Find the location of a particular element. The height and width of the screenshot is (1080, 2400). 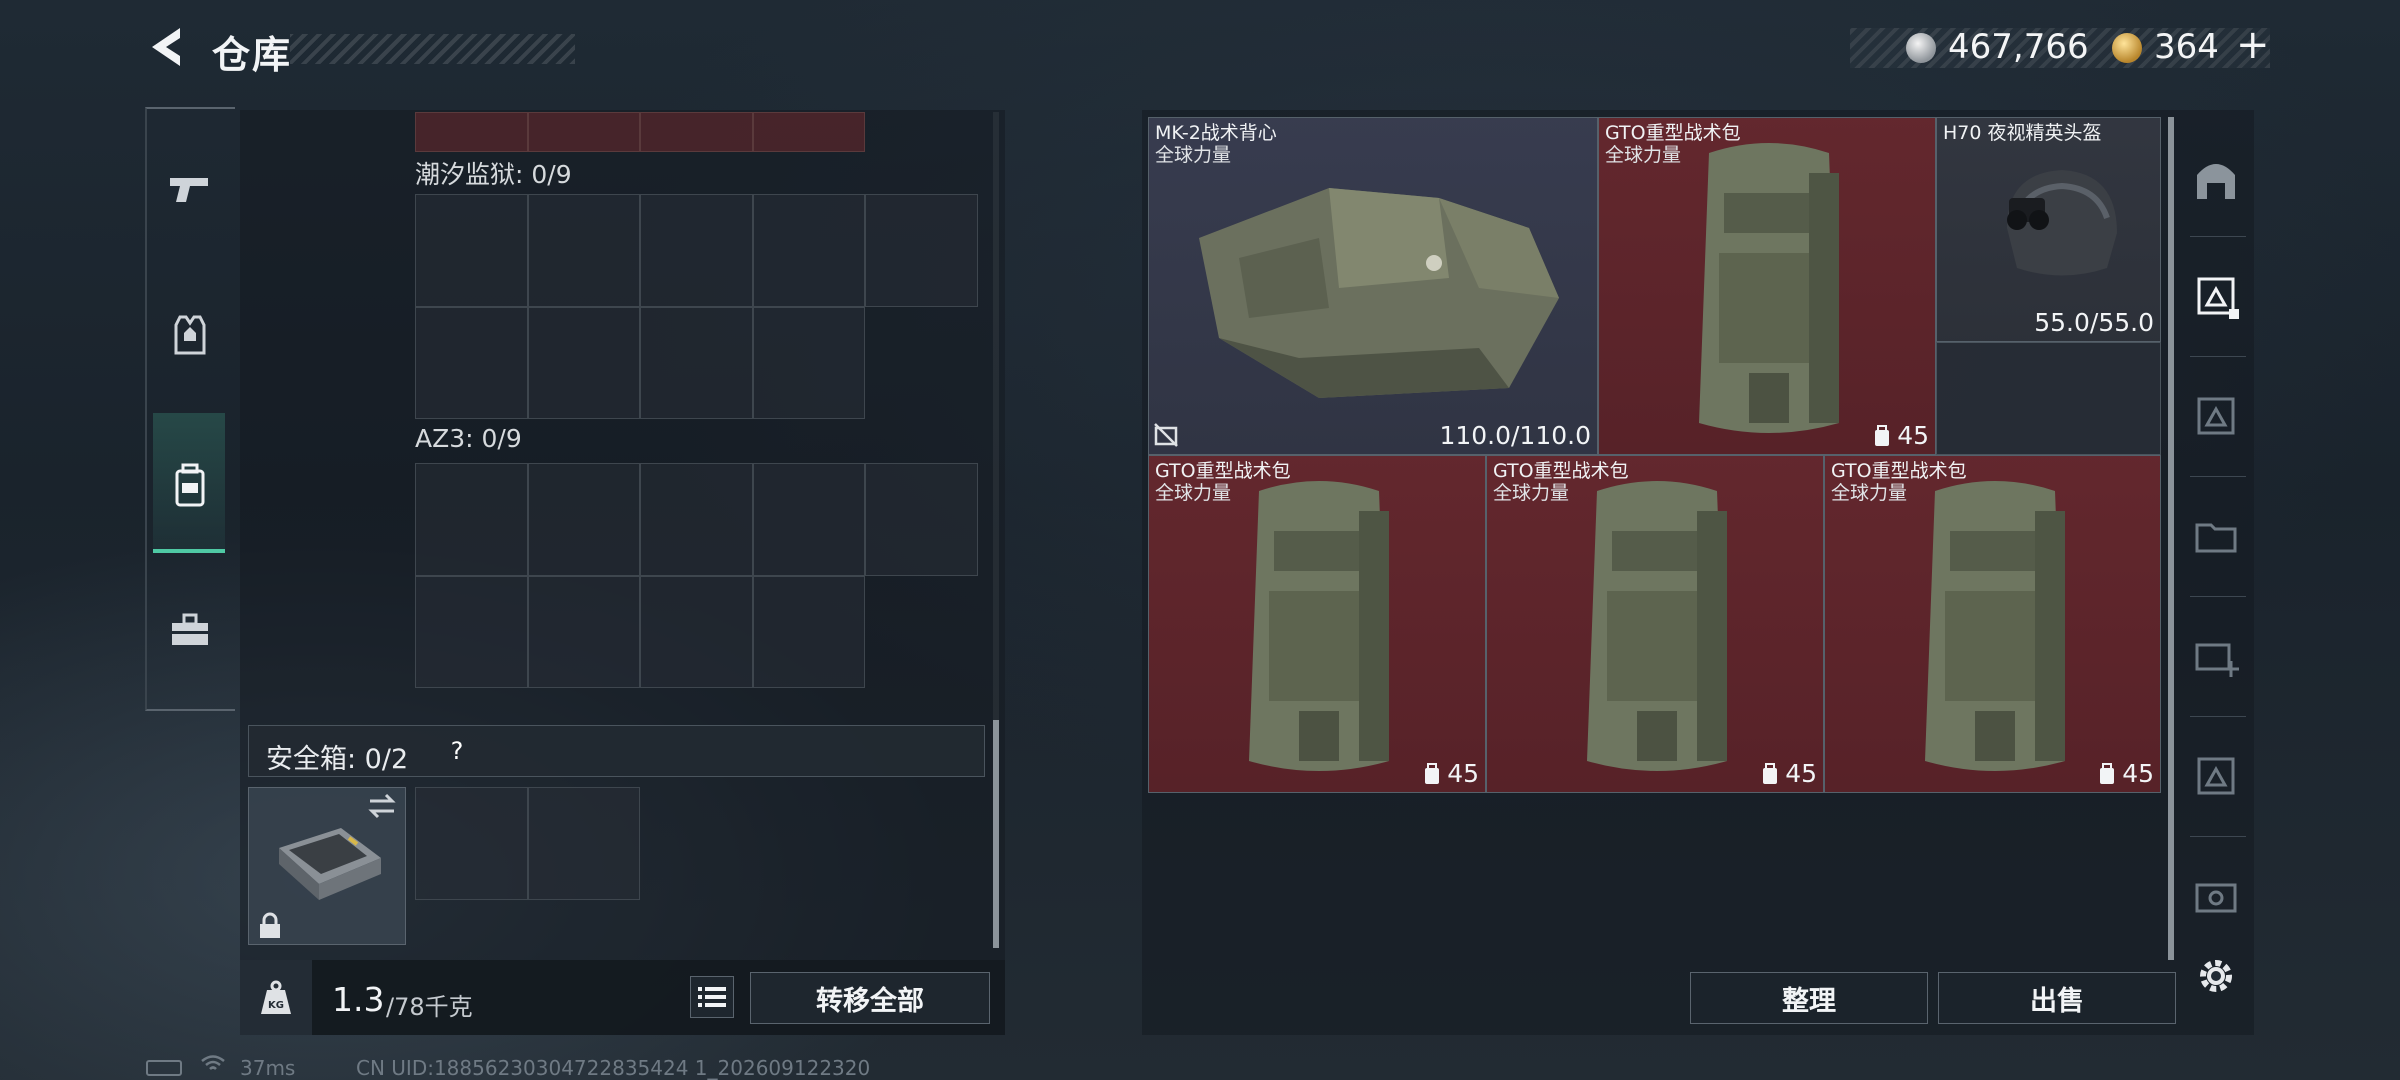

safebox-slots is located at coordinates (527, 843).